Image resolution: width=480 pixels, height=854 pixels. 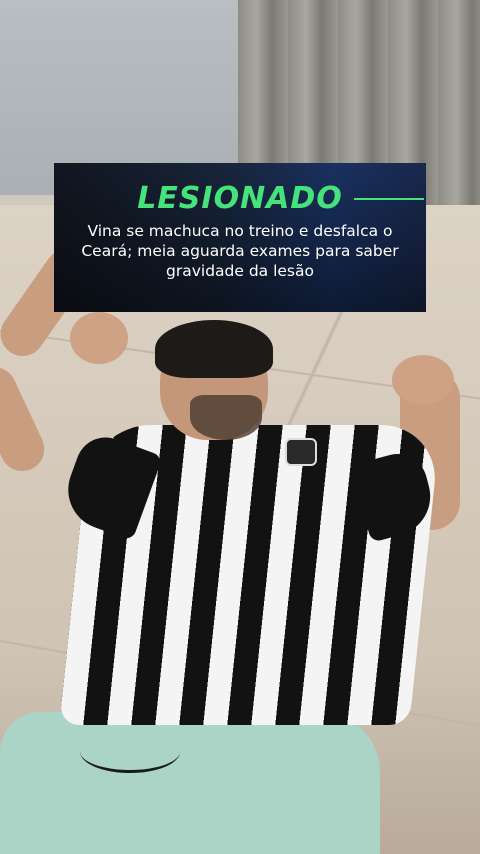 I want to click on left-hand, so click(x=99, y=338).